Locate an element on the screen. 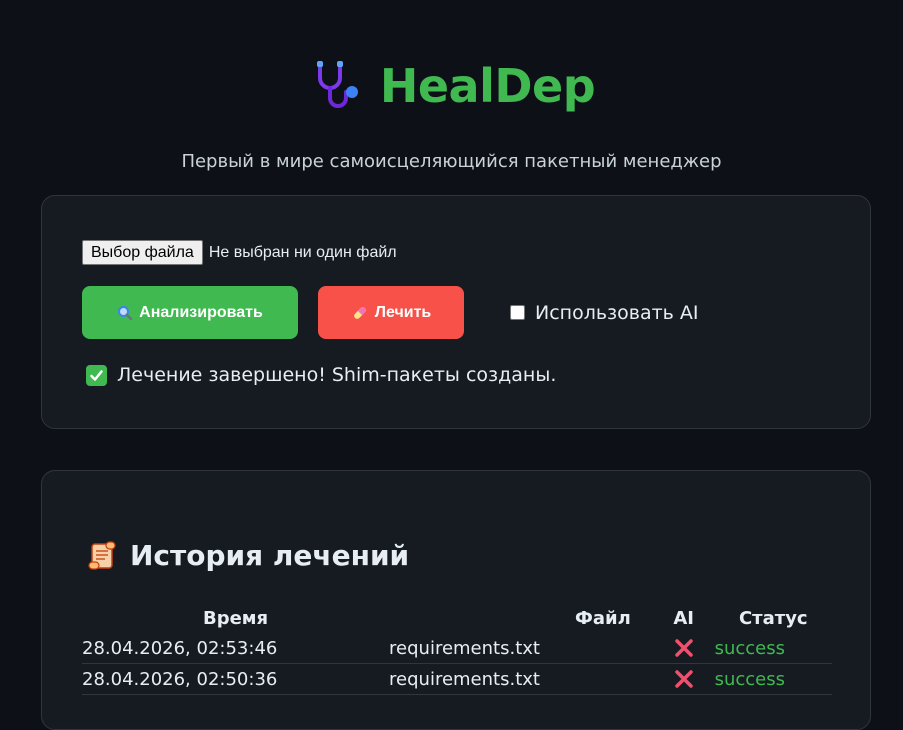 The height and width of the screenshot is (730, 903). status-message: Лечение завершено! Shim-пакеты созданы. is located at coordinates (321, 375).